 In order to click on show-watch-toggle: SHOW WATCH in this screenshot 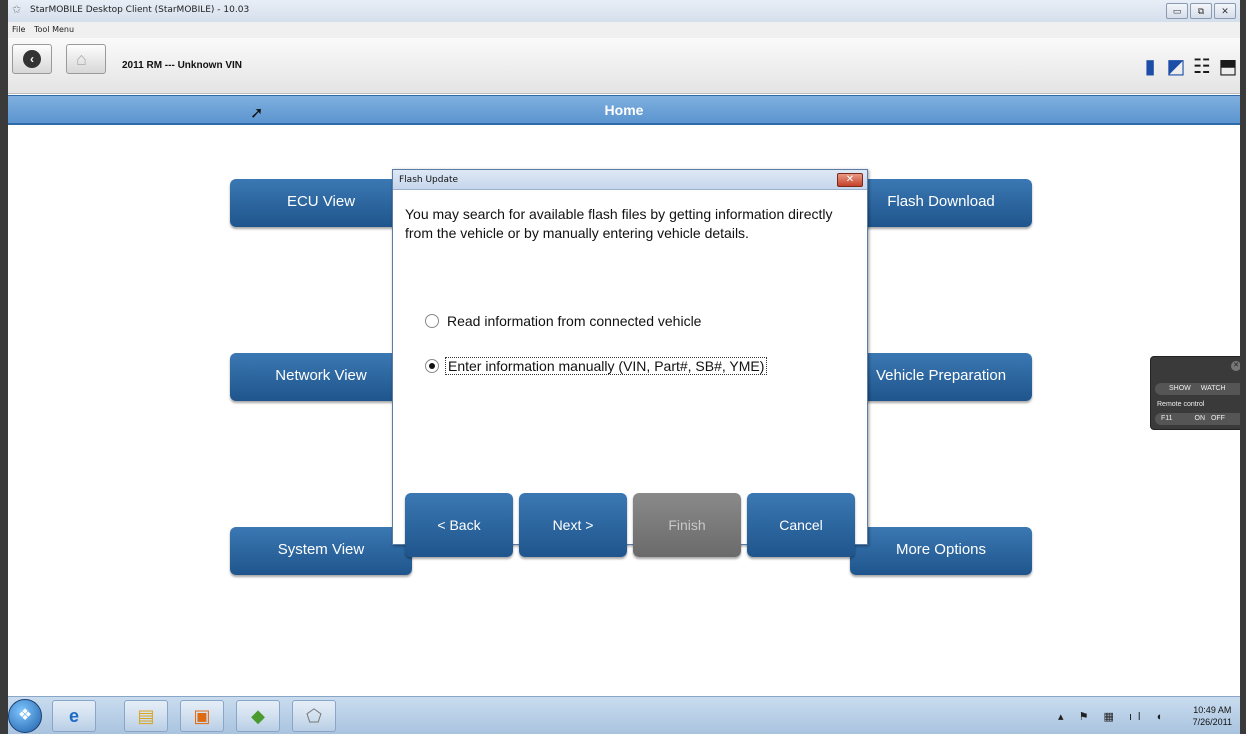, I will do `click(1200, 389)`.